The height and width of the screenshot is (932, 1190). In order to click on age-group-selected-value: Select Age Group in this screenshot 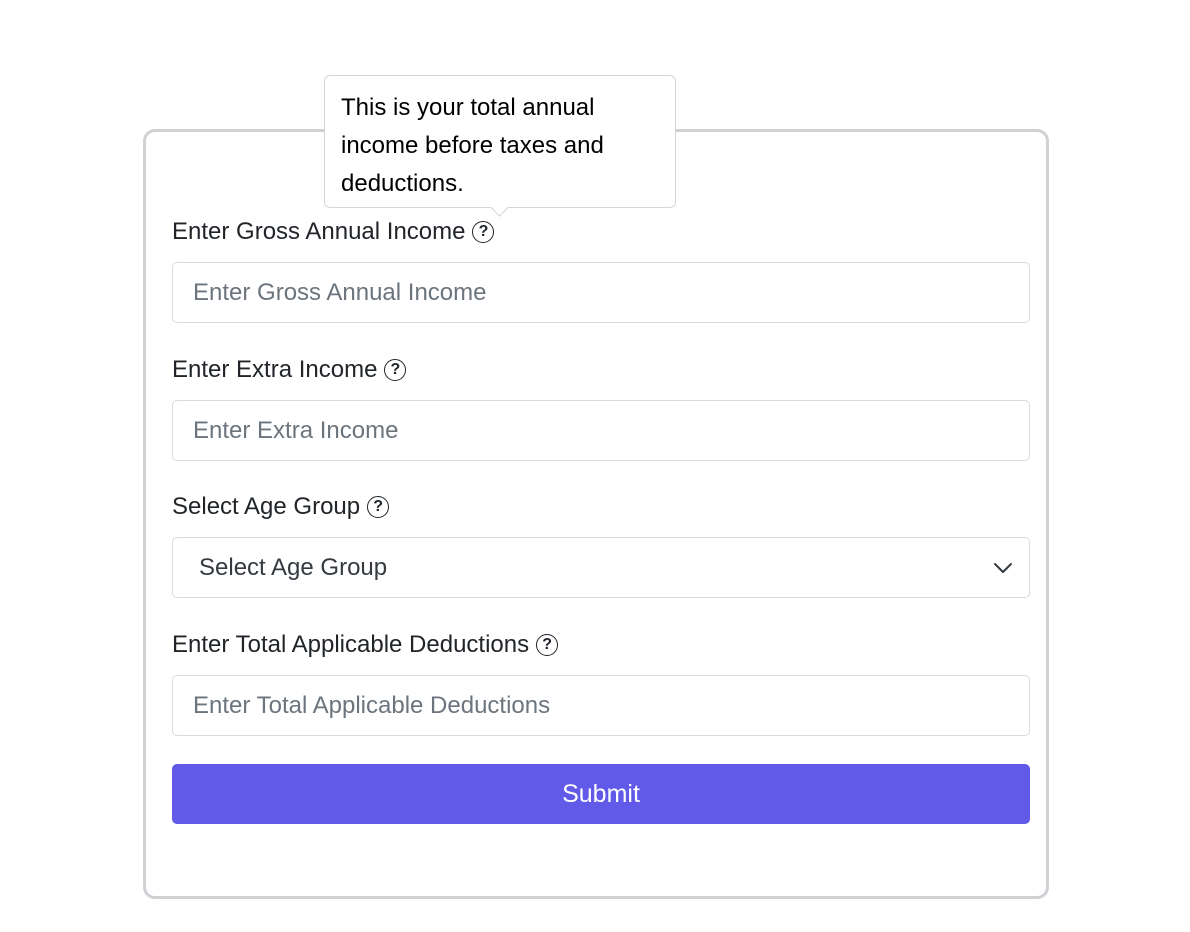, I will do `click(293, 567)`.